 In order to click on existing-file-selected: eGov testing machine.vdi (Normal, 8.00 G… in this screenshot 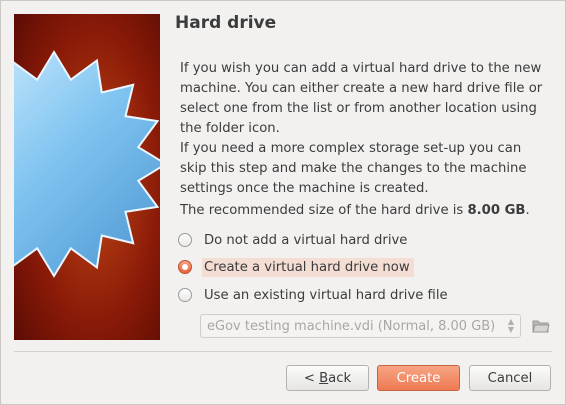, I will do `click(351, 326)`.